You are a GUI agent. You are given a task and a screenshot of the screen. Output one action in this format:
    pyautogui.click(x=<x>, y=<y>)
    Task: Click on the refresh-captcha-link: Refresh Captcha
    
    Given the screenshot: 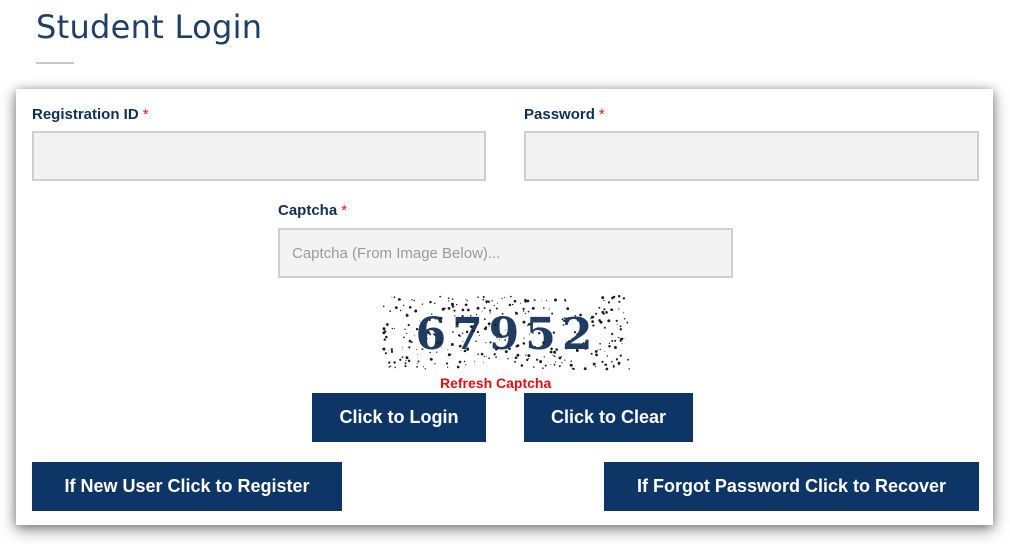 What is the action you would take?
    pyautogui.click(x=495, y=383)
    